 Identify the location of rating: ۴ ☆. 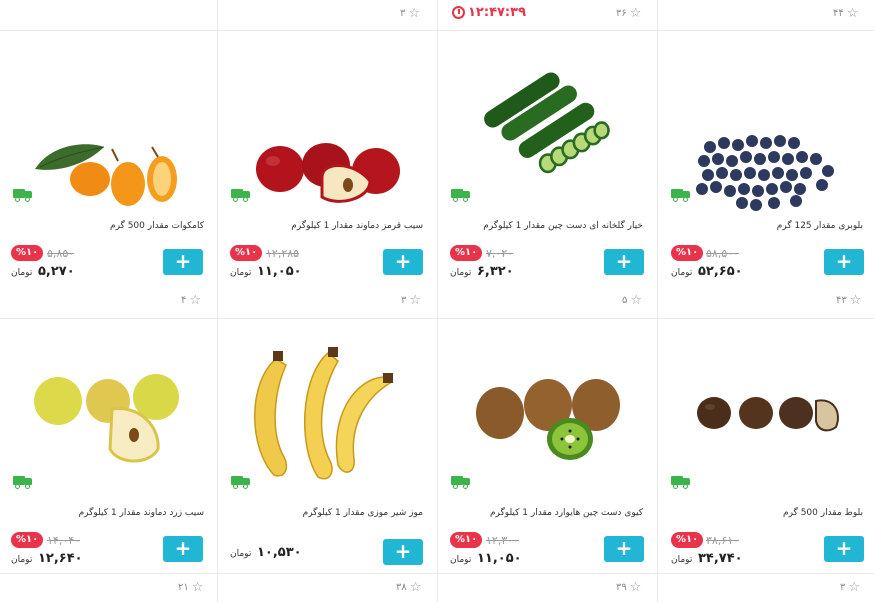
(191, 300).